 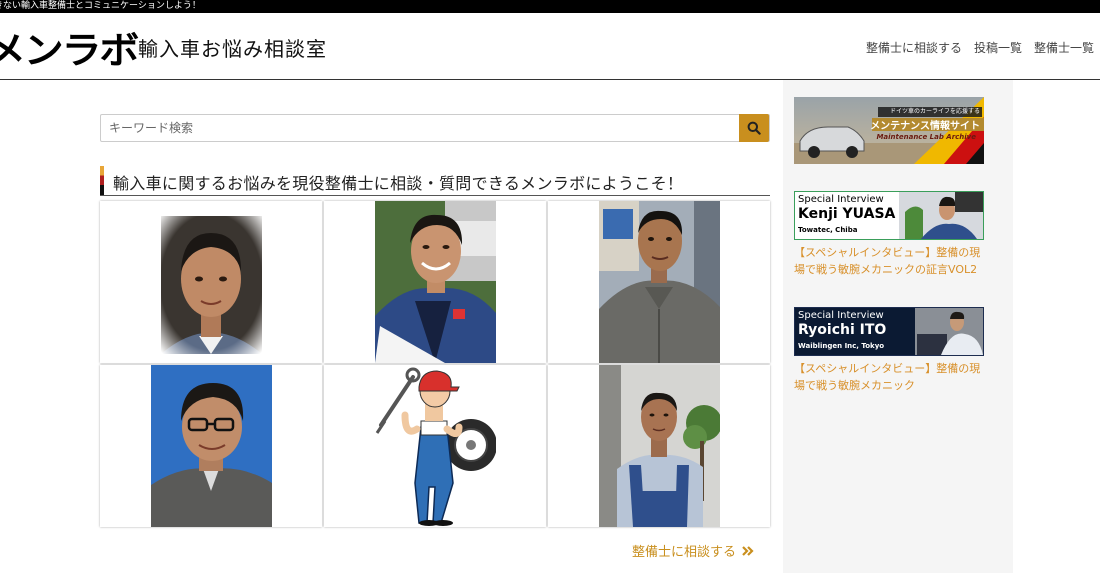 I want to click on logo-subtitle: 輸入車お悩み相談室, so click(x=232, y=48).